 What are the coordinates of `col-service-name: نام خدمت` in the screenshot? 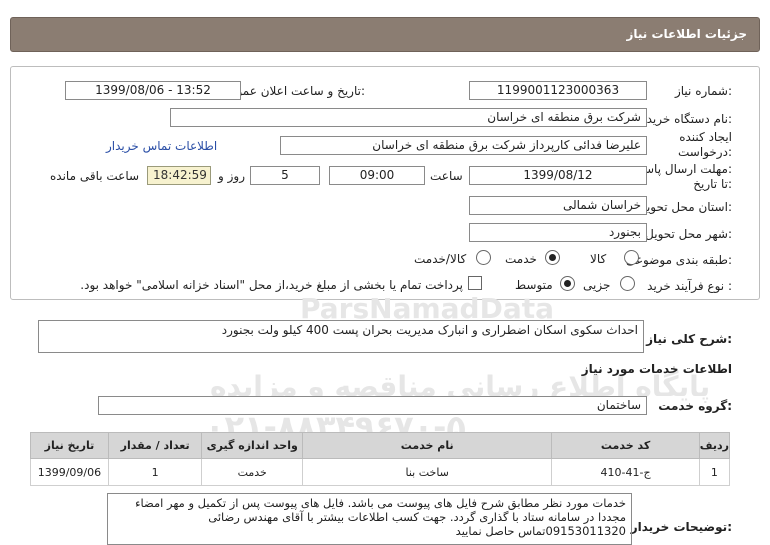 It's located at (427, 445).